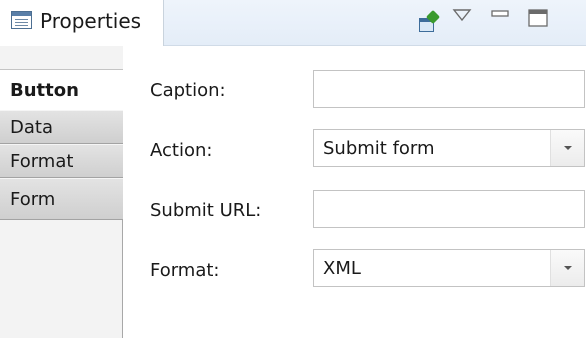 This screenshot has height=338, width=586. I want to click on tab-label: Button, so click(44, 90).